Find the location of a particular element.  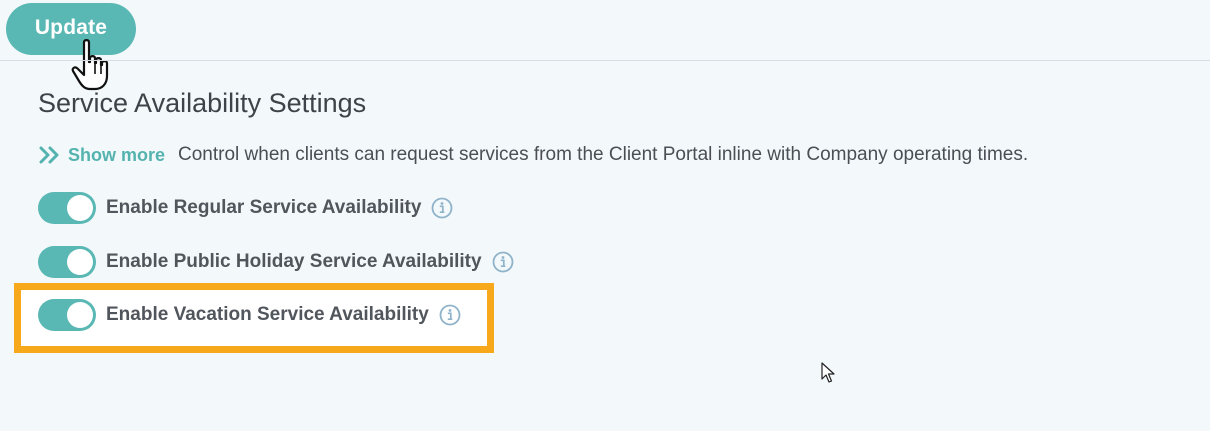

double-chevron-right-icon is located at coordinates (50, 155).